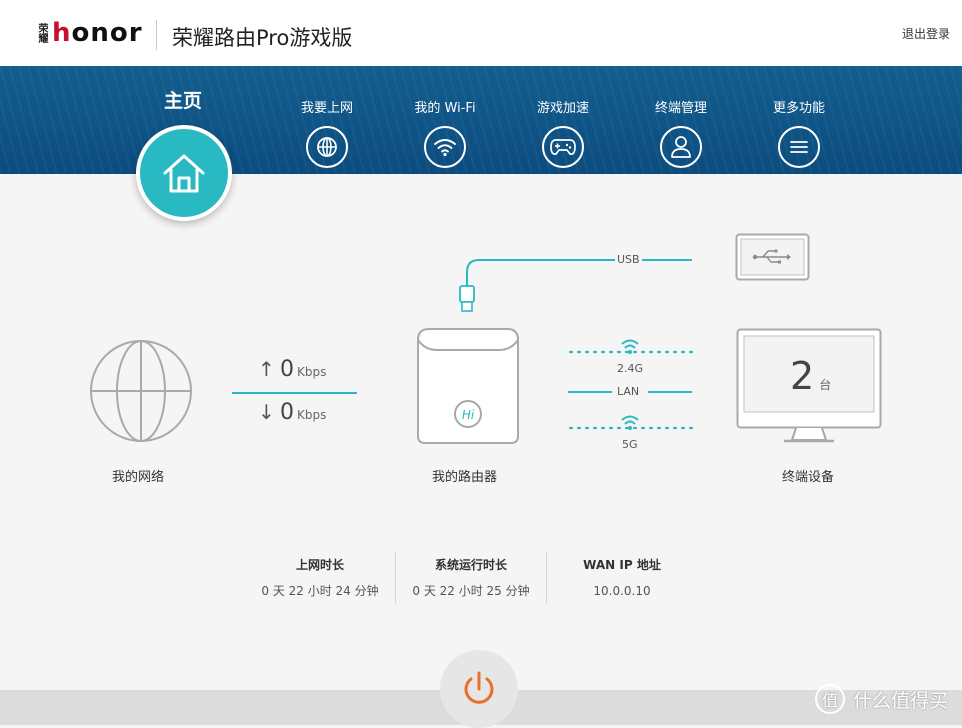 Image resolution: width=962 pixels, height=728 pixels. What do you see at coordinates (266, 412) in the screenshot?
I see `arrow-down-icon: ↓` at bounding box center [266, 412].